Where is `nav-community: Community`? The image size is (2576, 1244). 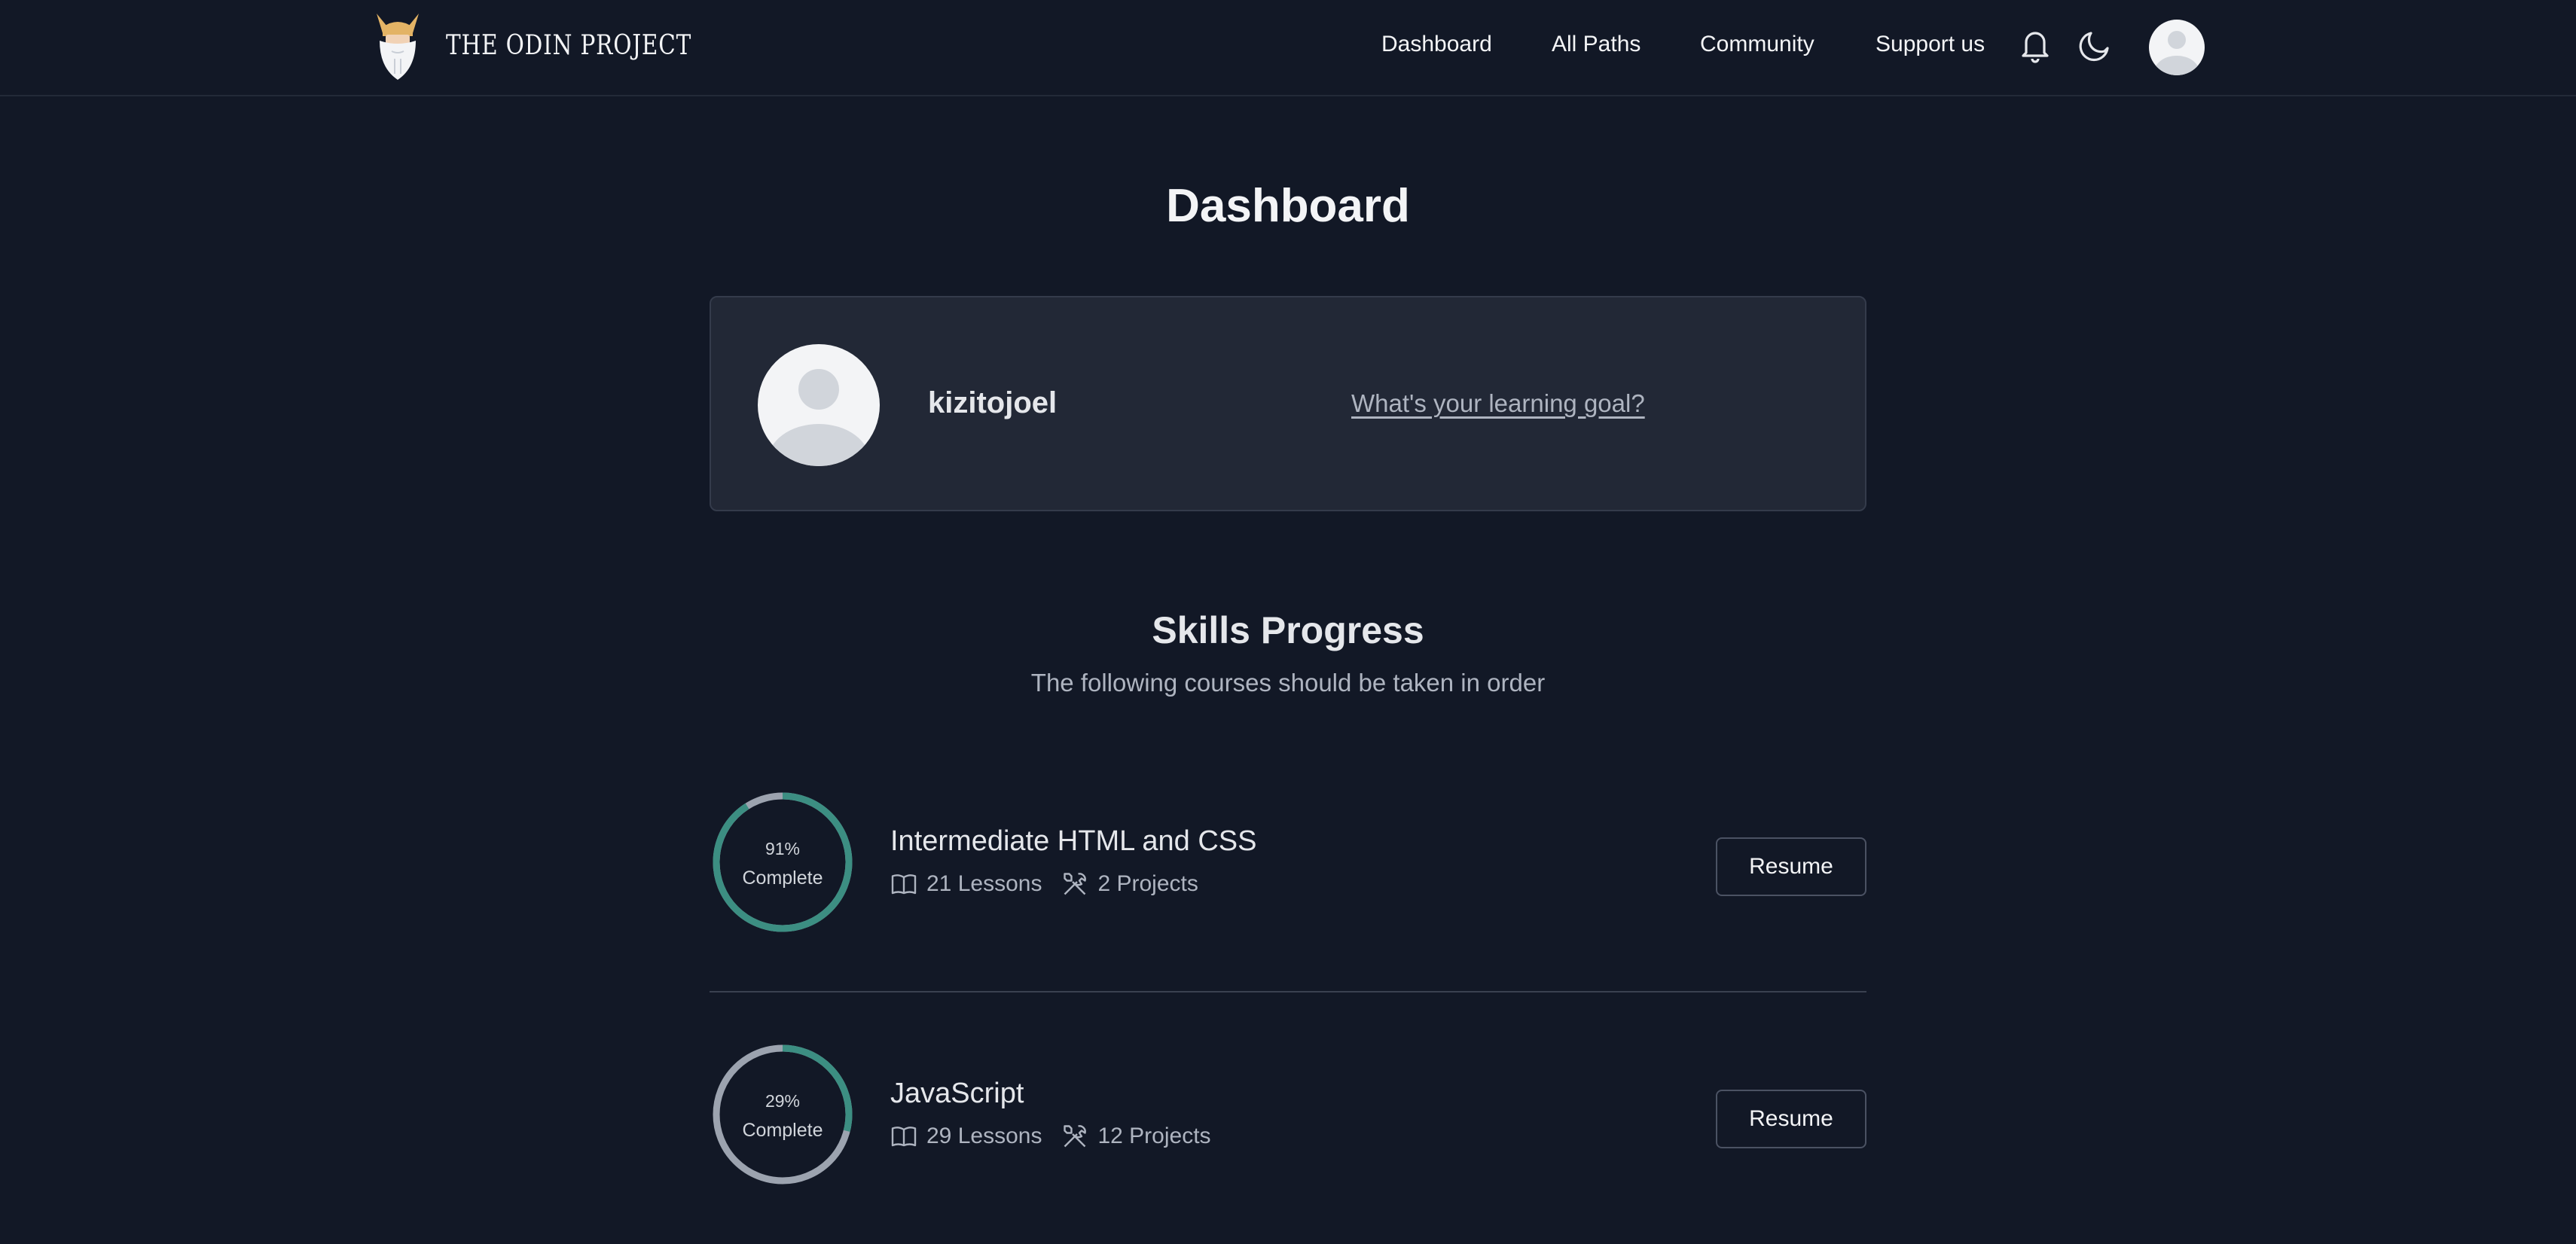
nav-community: Community is located at coordinates (1757, 44).